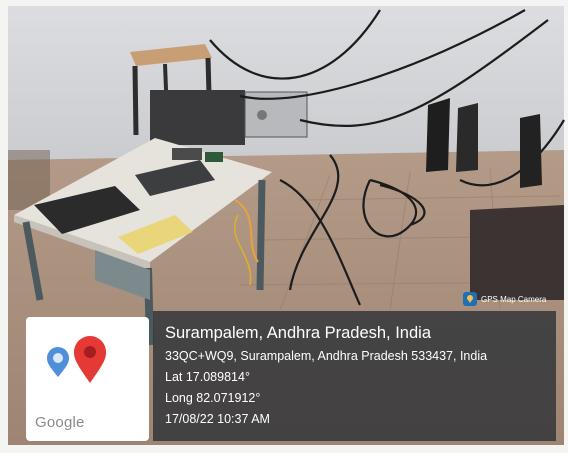  I want to click on location-pins-icon, so click(76, 359).